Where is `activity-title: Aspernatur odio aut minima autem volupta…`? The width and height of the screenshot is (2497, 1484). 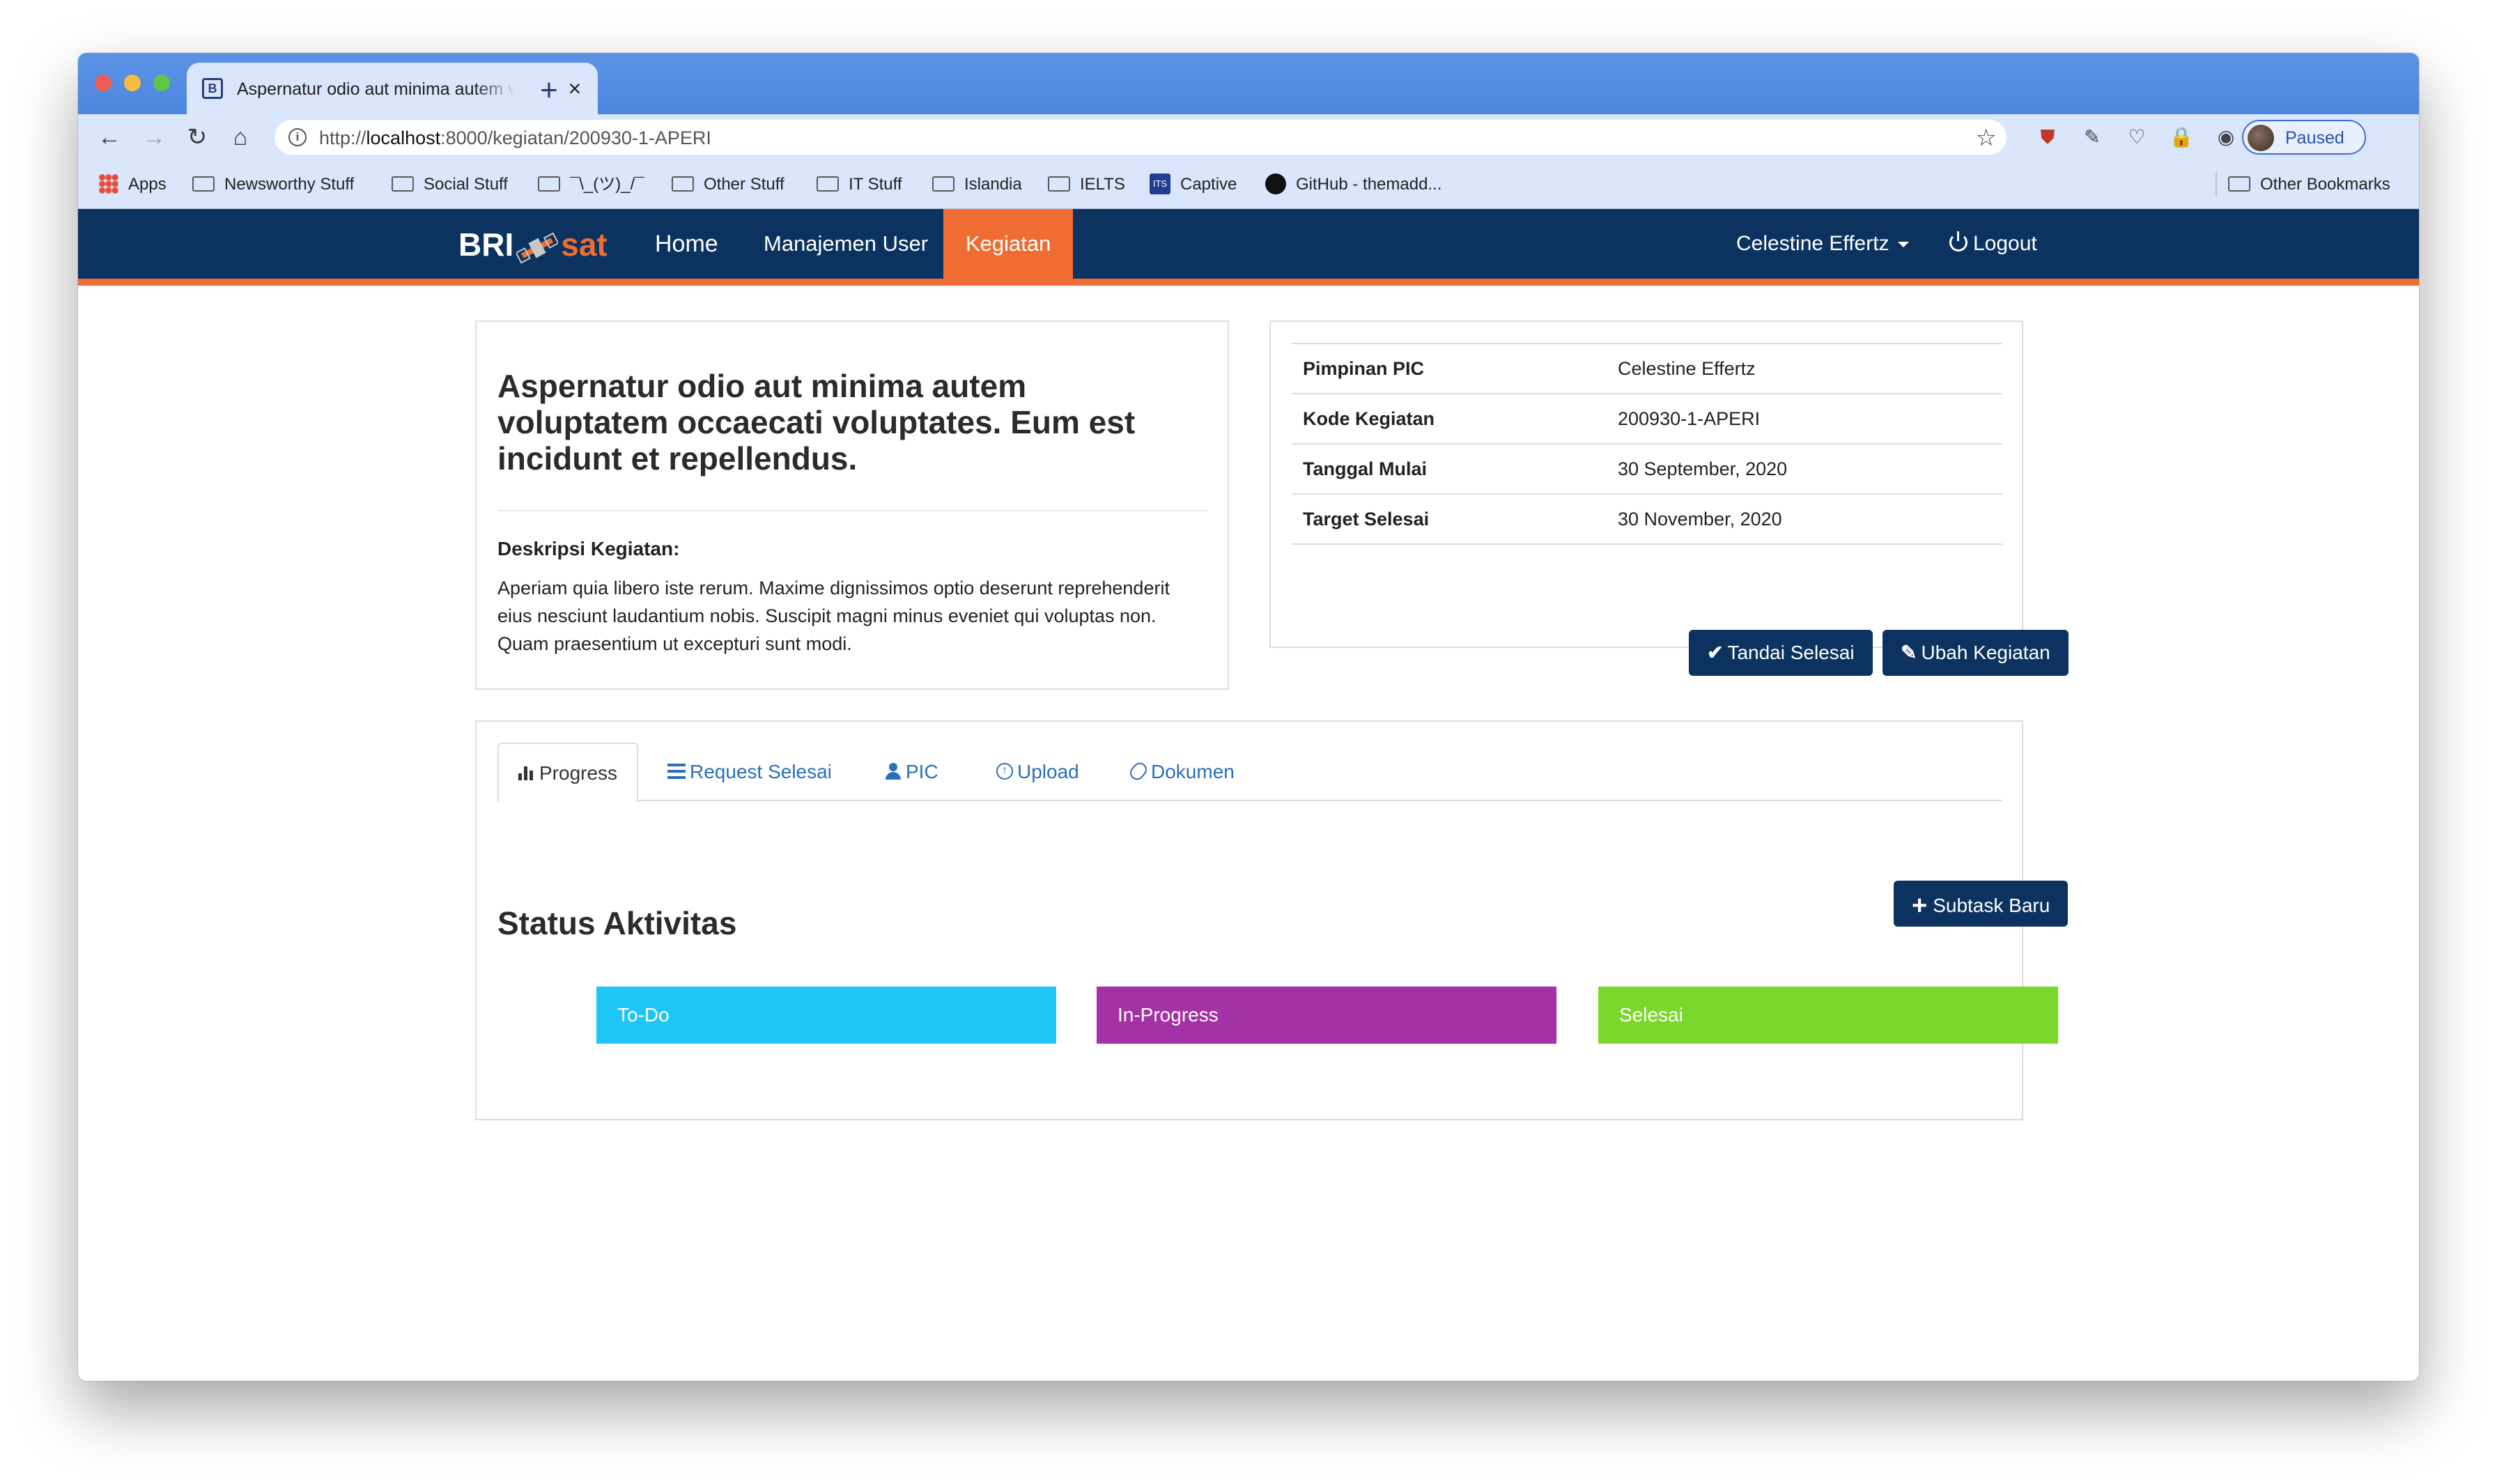
activity-title: Aspernatur odio aut minima autem volupta… is located at coordinates (816, 422).